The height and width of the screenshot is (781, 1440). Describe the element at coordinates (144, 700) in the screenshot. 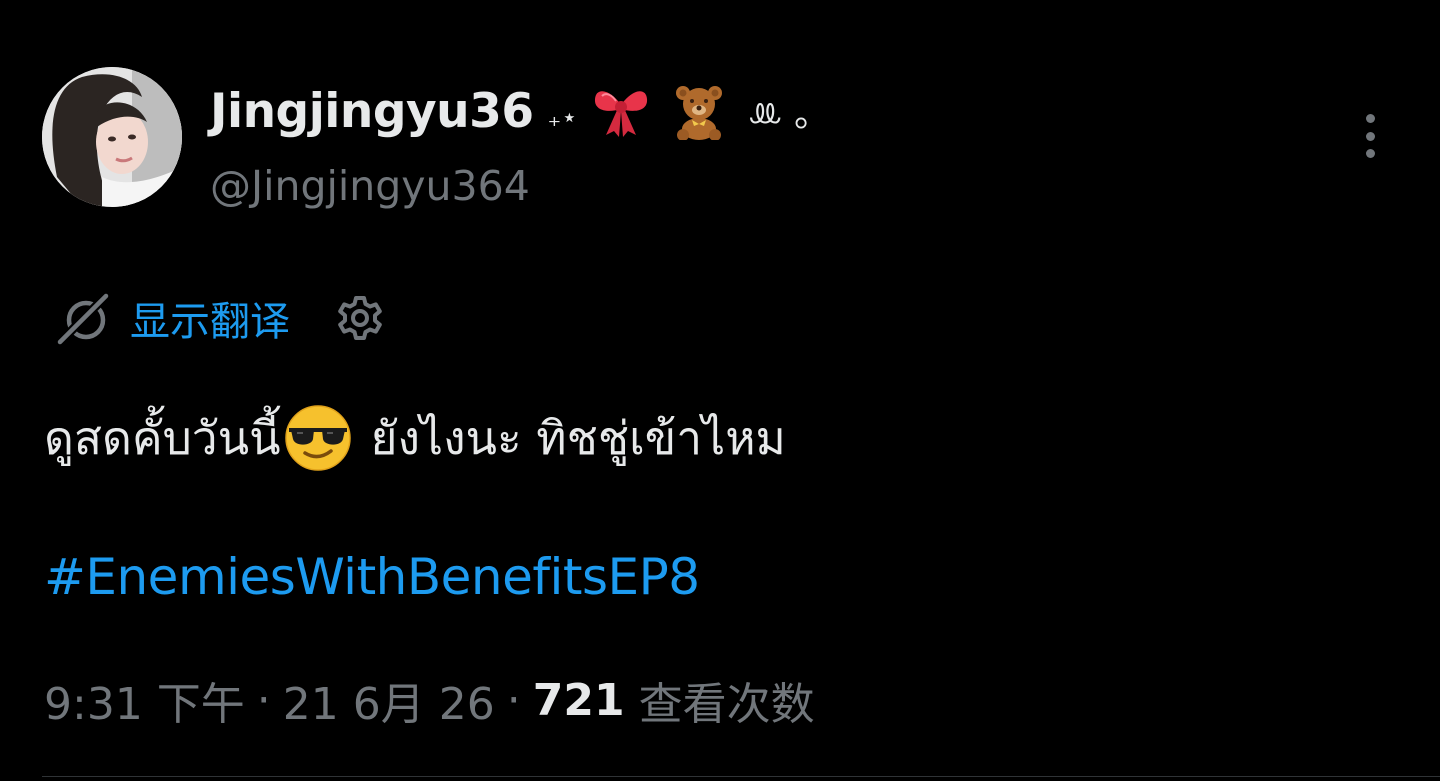

I see `tweet-time: 9:31 下午` at that location.